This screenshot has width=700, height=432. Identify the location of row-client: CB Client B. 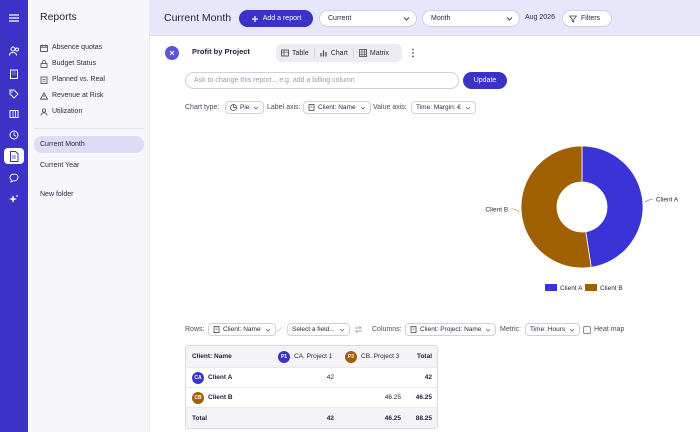
(212, 397).